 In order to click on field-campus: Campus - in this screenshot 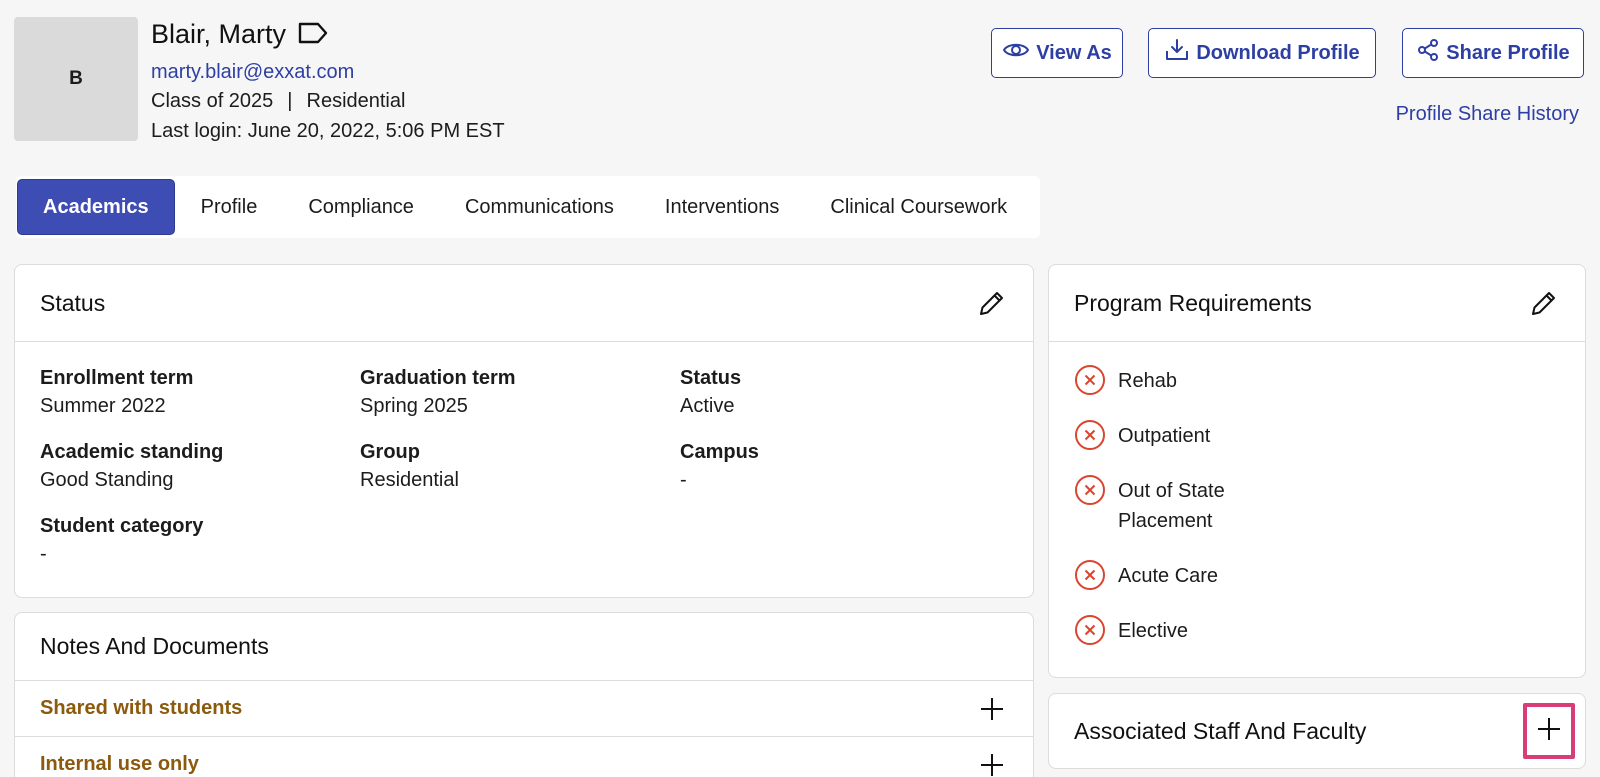, I will do `click(840, 466)`.